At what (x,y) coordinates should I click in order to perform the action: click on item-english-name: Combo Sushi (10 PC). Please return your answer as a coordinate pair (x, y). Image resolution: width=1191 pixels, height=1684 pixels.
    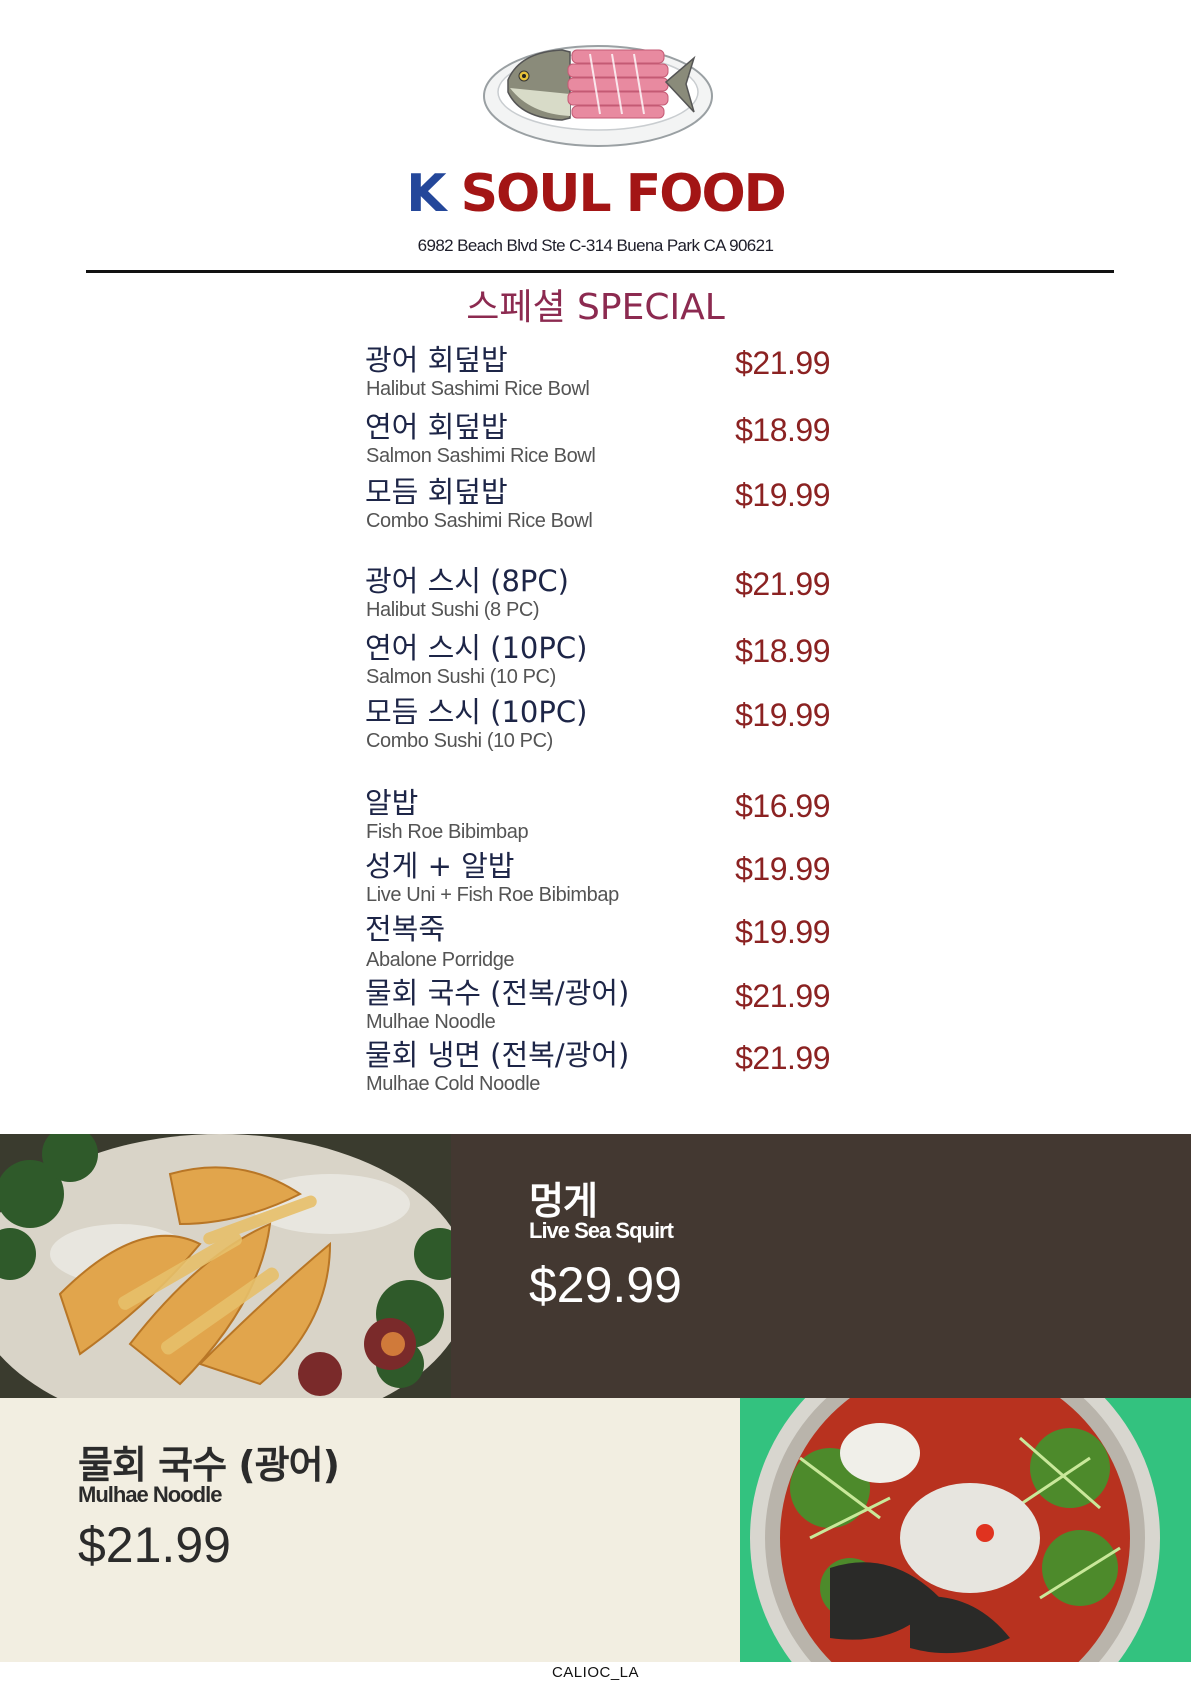
    Looking at the image, I should click on (459, 741).